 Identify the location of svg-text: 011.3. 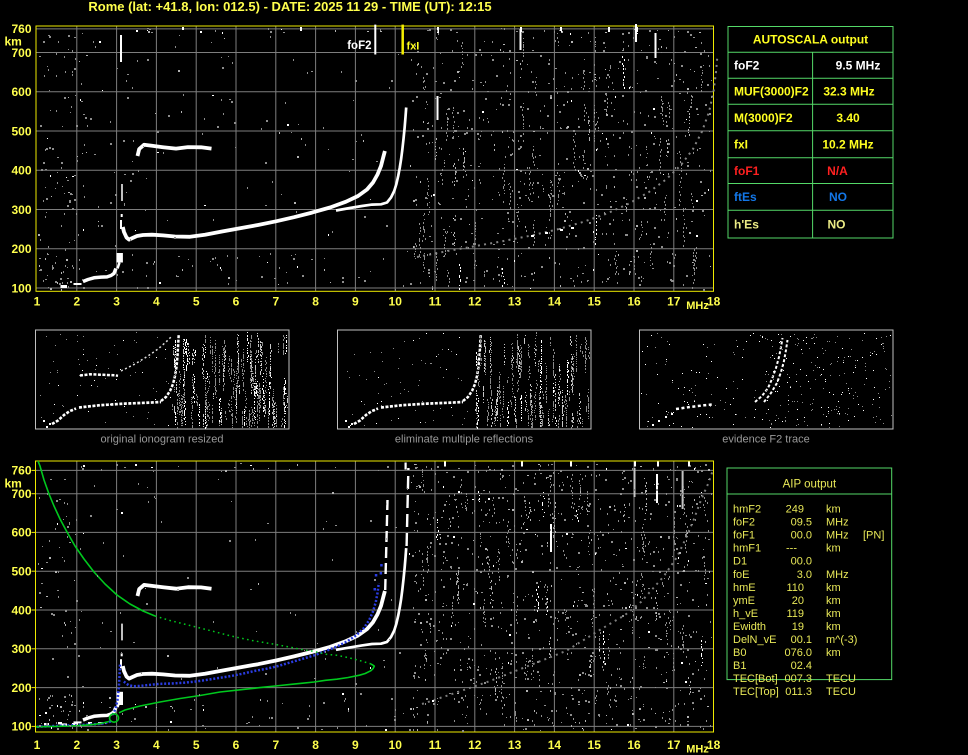
(798, 692).